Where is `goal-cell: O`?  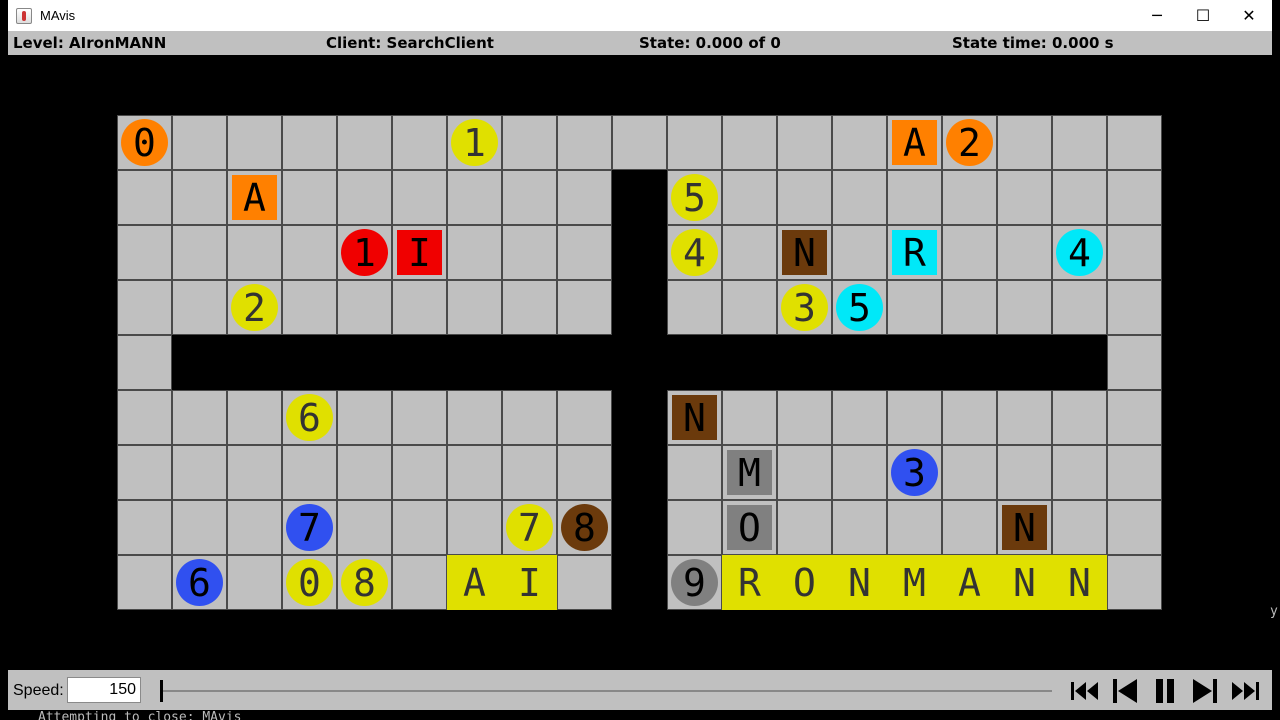 goal-cell: O is located at coordinates (804, 582).